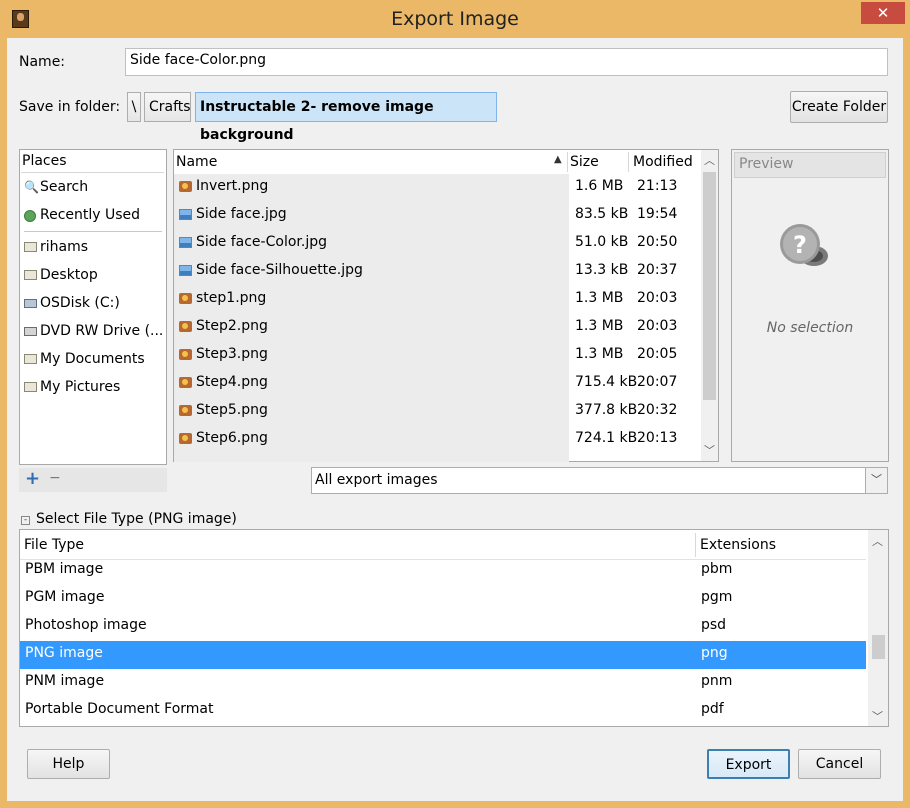 This screenshot has width=910, height=808. Describe the element at coordinates (437, 439) in the screenshot. I see `file-row: Step6.png 724.1 kB 20:13` at that location.